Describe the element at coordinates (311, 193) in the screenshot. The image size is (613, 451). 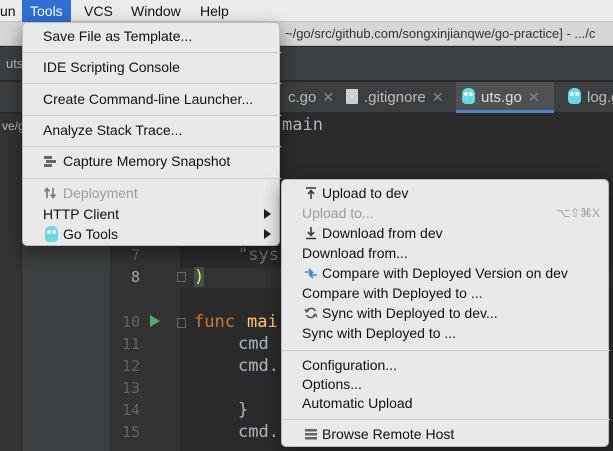
I see `upload-icon` at that location.